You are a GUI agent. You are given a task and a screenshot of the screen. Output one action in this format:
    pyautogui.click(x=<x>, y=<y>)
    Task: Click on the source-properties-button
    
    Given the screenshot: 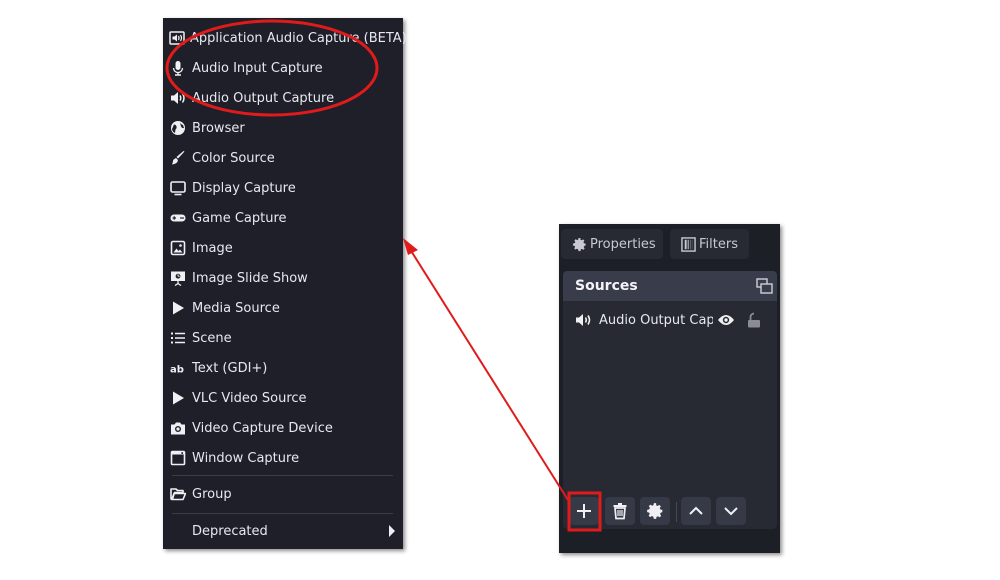 What is the action you would take?
    pyautogui.click(x=655, y=511)
    